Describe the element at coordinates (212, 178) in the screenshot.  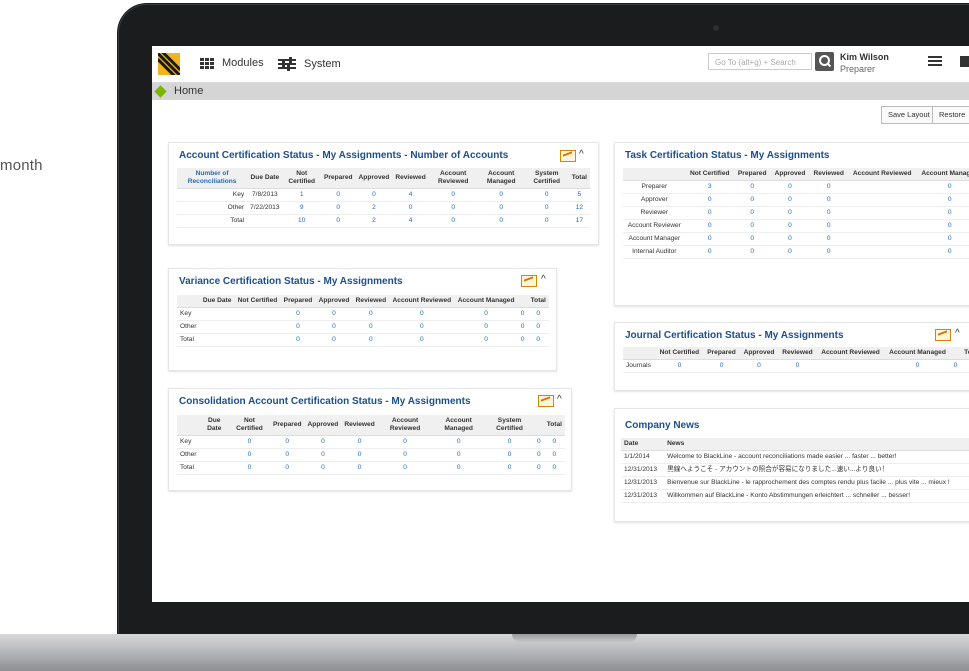
I see `column-header: Number of Reconciliations` at that location.